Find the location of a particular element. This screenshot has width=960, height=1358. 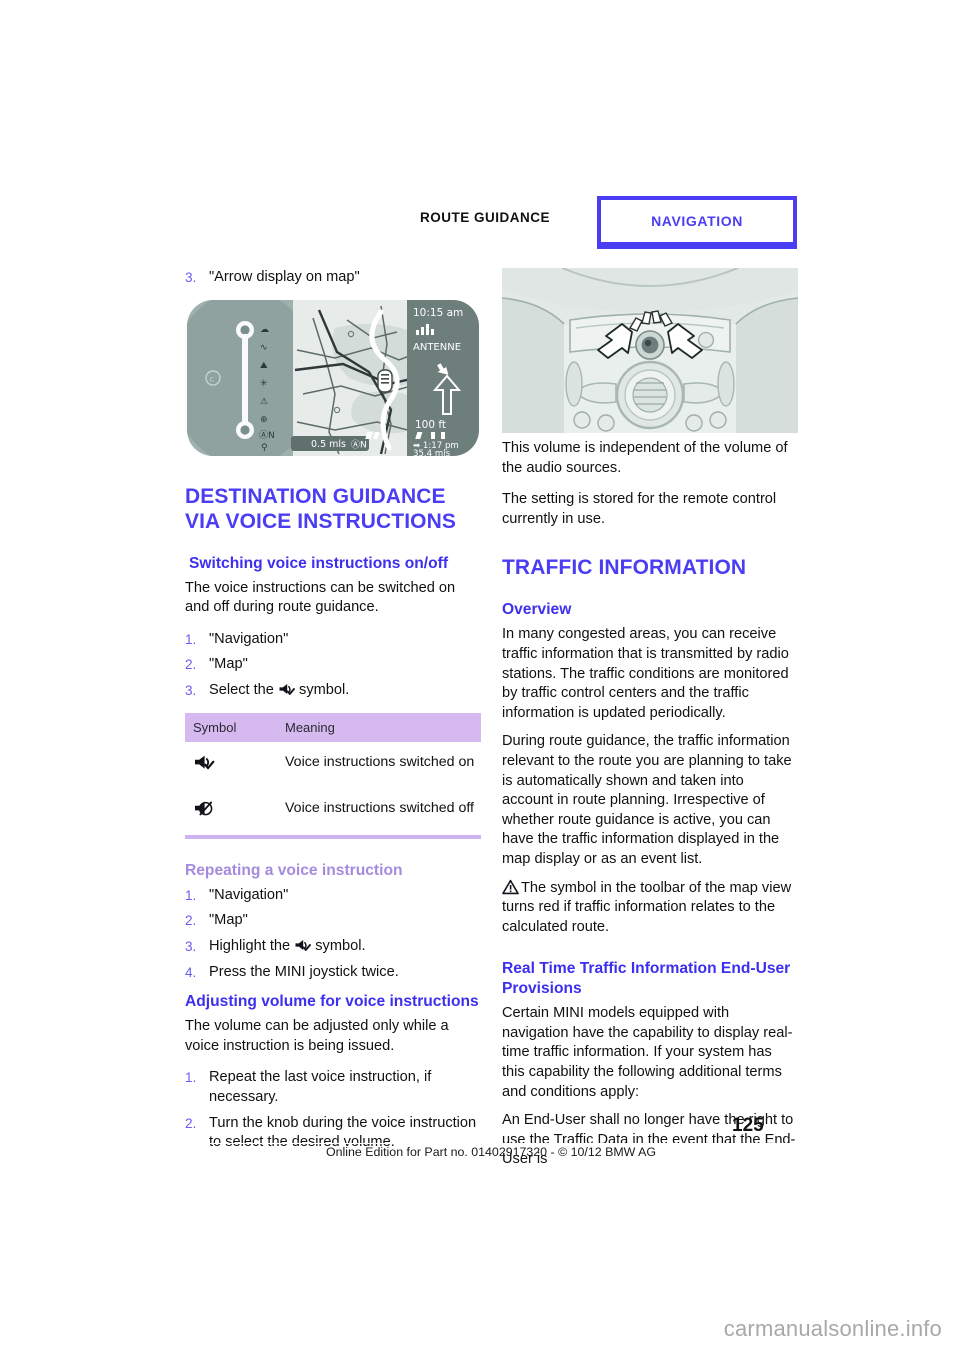

table-head: Symbol Meaning is located at coordinates (333, 727).